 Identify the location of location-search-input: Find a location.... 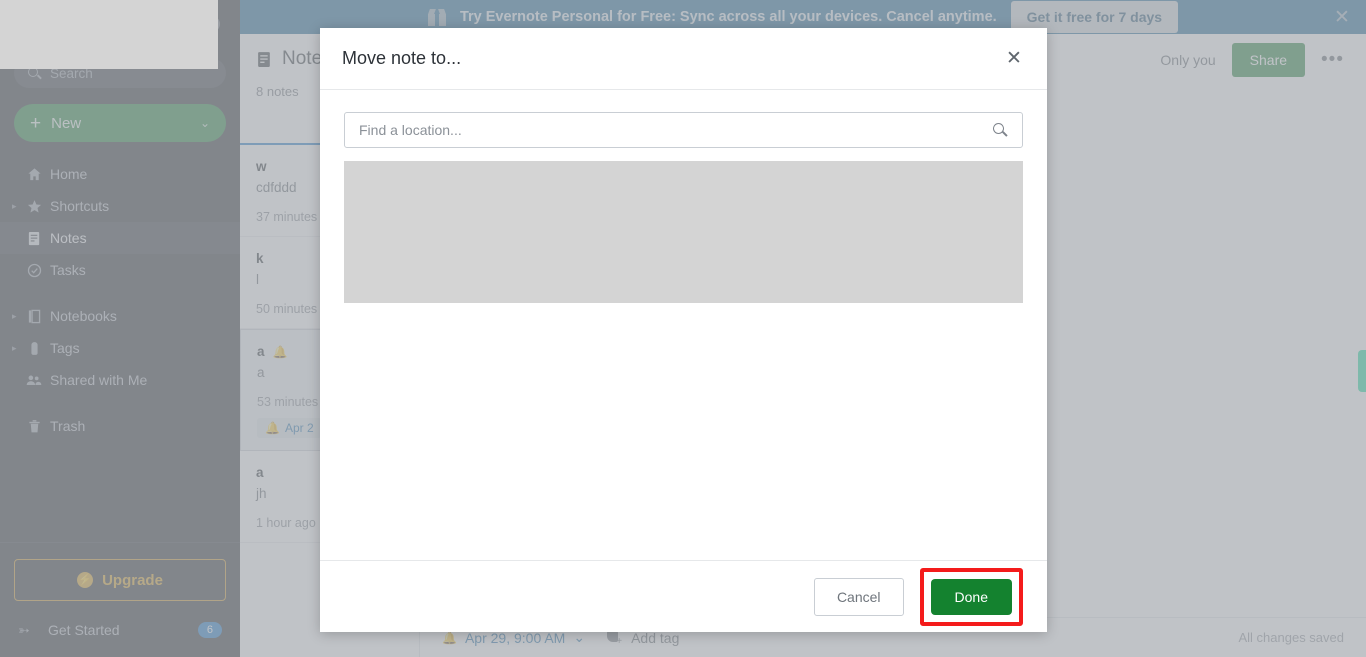
(683, 130).